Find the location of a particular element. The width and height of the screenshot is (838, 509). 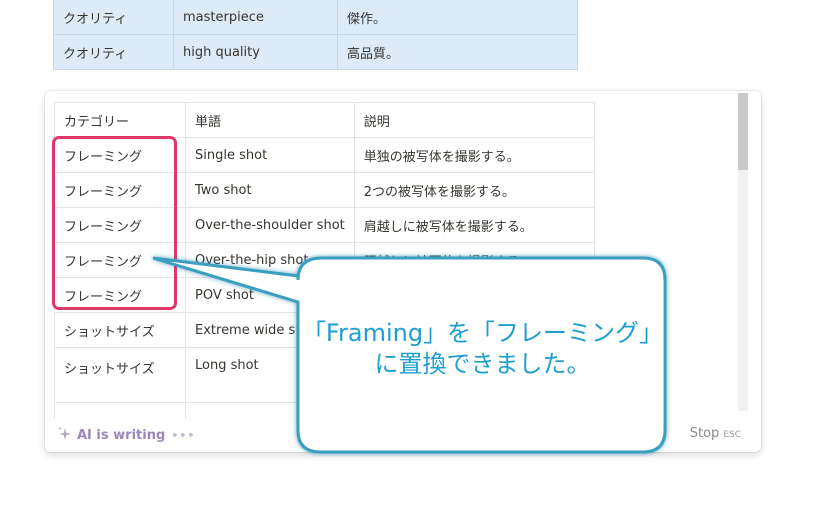

callout-line-1: 「Framing」を「フレーミング」 is located at coordinates (482, 333).